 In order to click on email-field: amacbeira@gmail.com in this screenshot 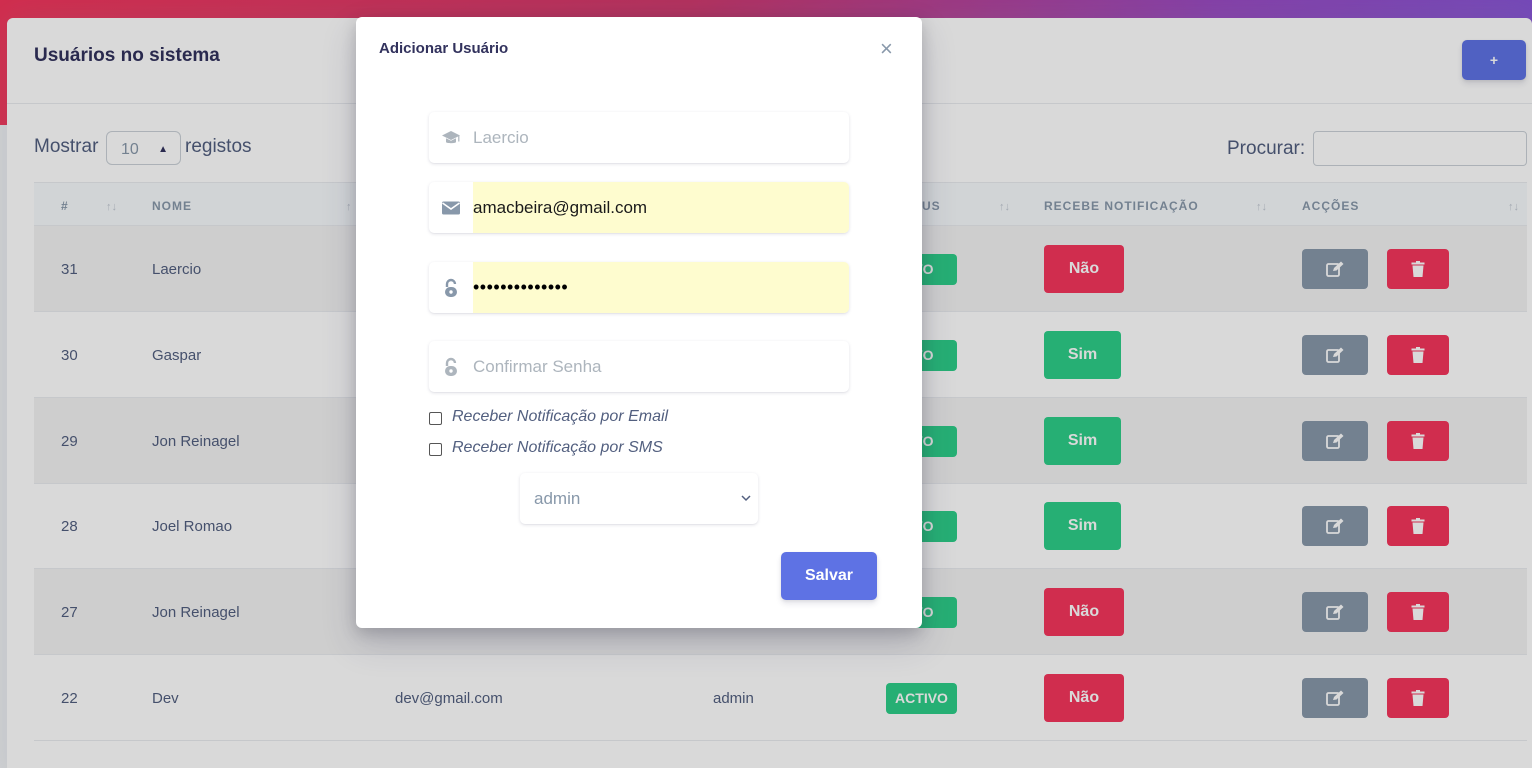, I will do `click(639, 207)`.